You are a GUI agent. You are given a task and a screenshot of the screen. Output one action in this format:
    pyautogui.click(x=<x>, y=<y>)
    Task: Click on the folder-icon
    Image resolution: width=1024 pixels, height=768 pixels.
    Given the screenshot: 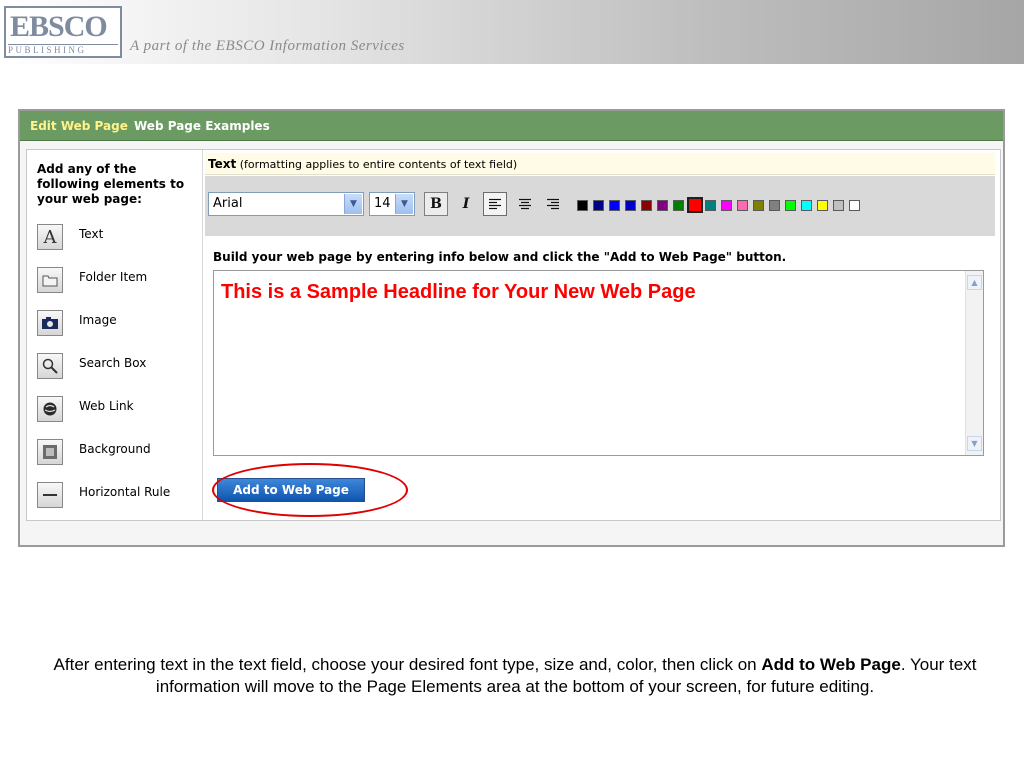 What is the action you would take?
    pyautogui.click(x=50, y=280)
    